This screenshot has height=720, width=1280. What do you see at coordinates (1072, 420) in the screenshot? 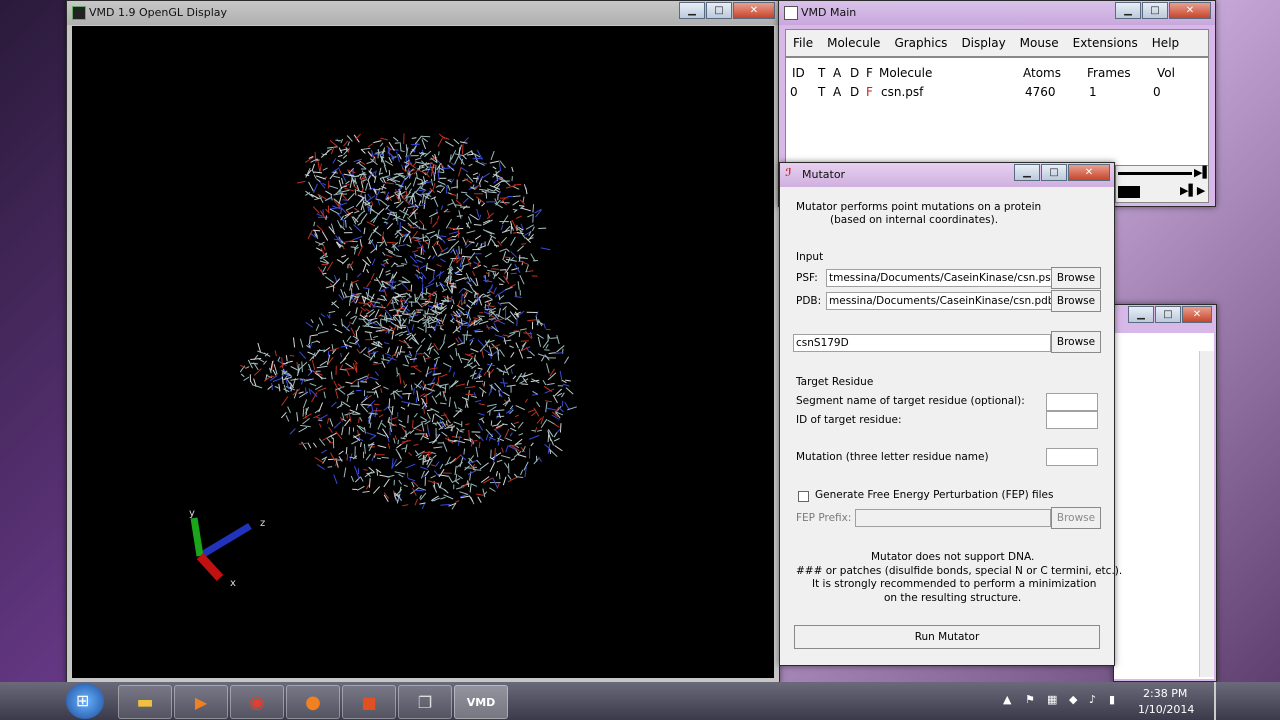
I see `residue-id-input` at bounding box center [1072, 420].